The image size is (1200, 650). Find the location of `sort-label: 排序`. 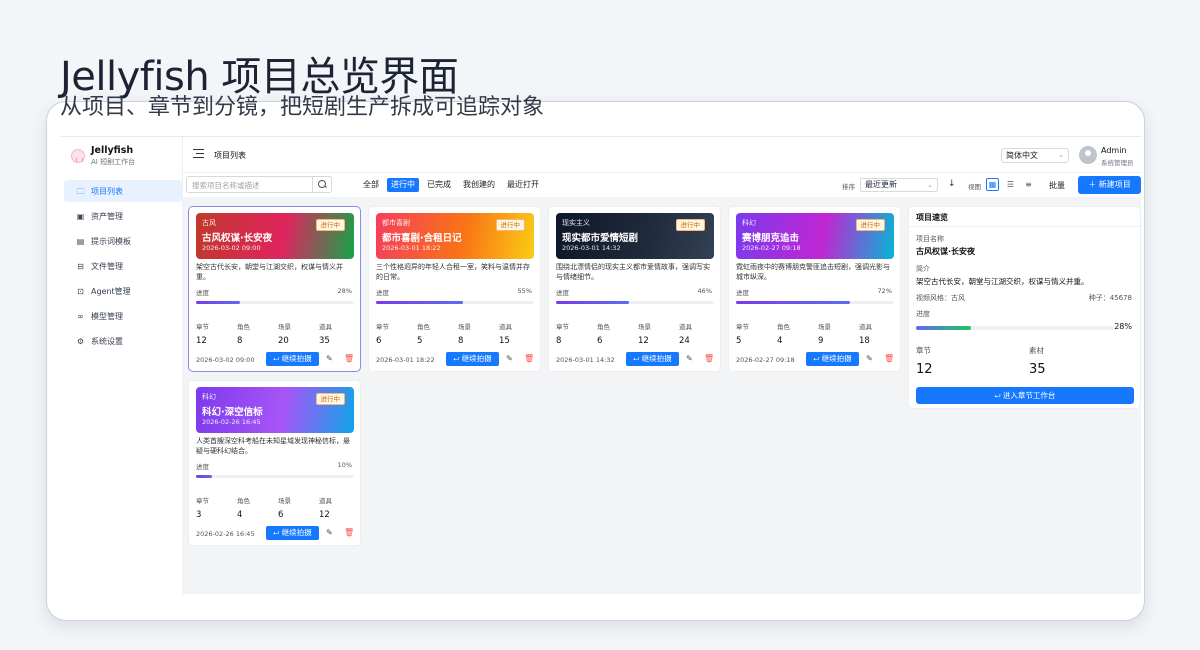

sort-label: 排序 is located at coordinates (848, 187).